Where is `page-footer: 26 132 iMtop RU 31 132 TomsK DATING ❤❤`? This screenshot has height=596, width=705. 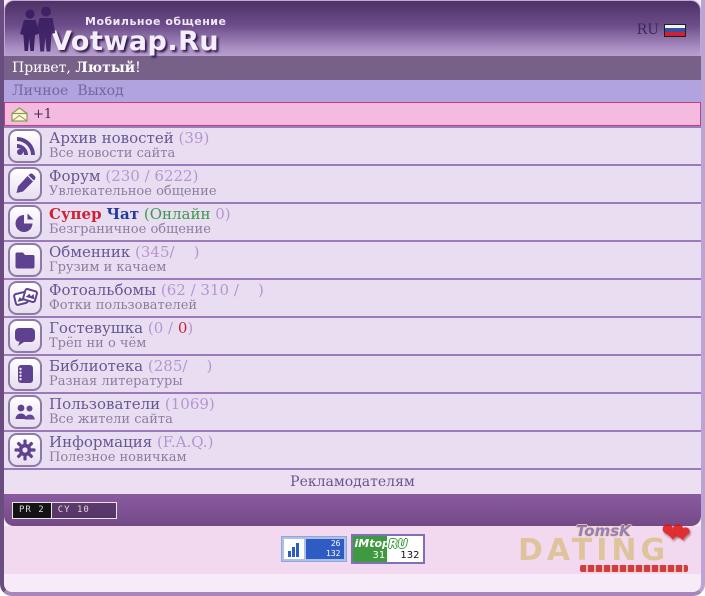 page-footer: 26 132 iMtop RU 31 132 TomsK DATING ❤❤ is located at coordinates (352, 545).